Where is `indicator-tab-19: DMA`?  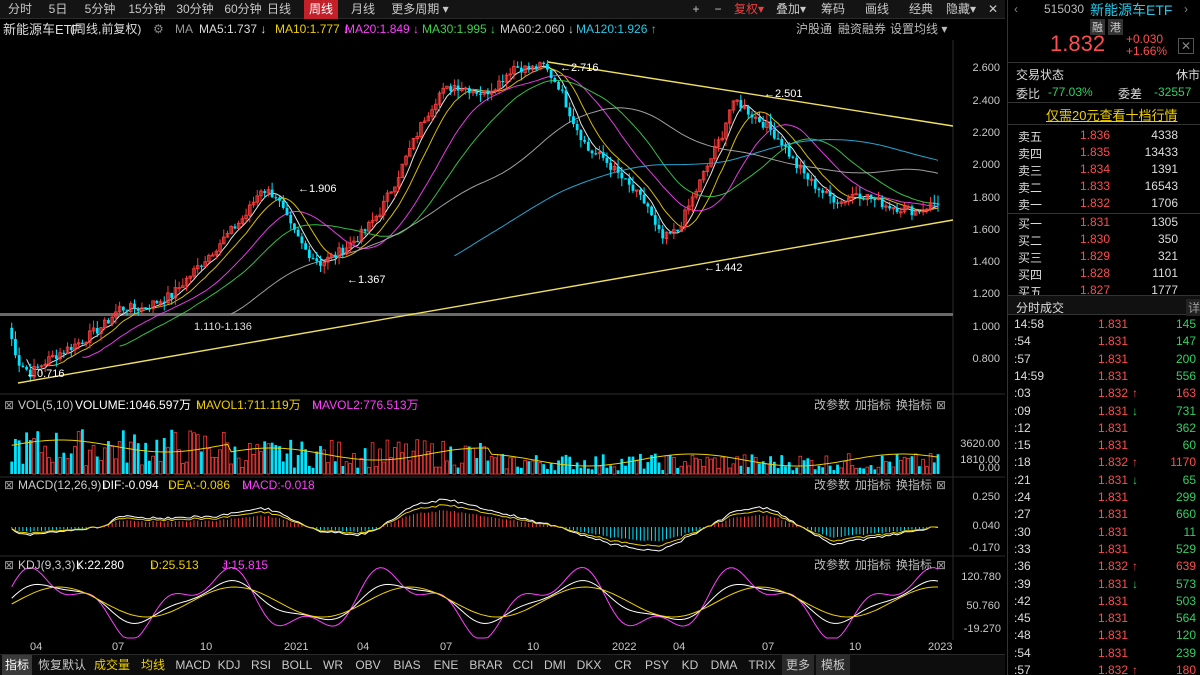 indicator-tab-19: DMA is located at coordinates (724, 665).